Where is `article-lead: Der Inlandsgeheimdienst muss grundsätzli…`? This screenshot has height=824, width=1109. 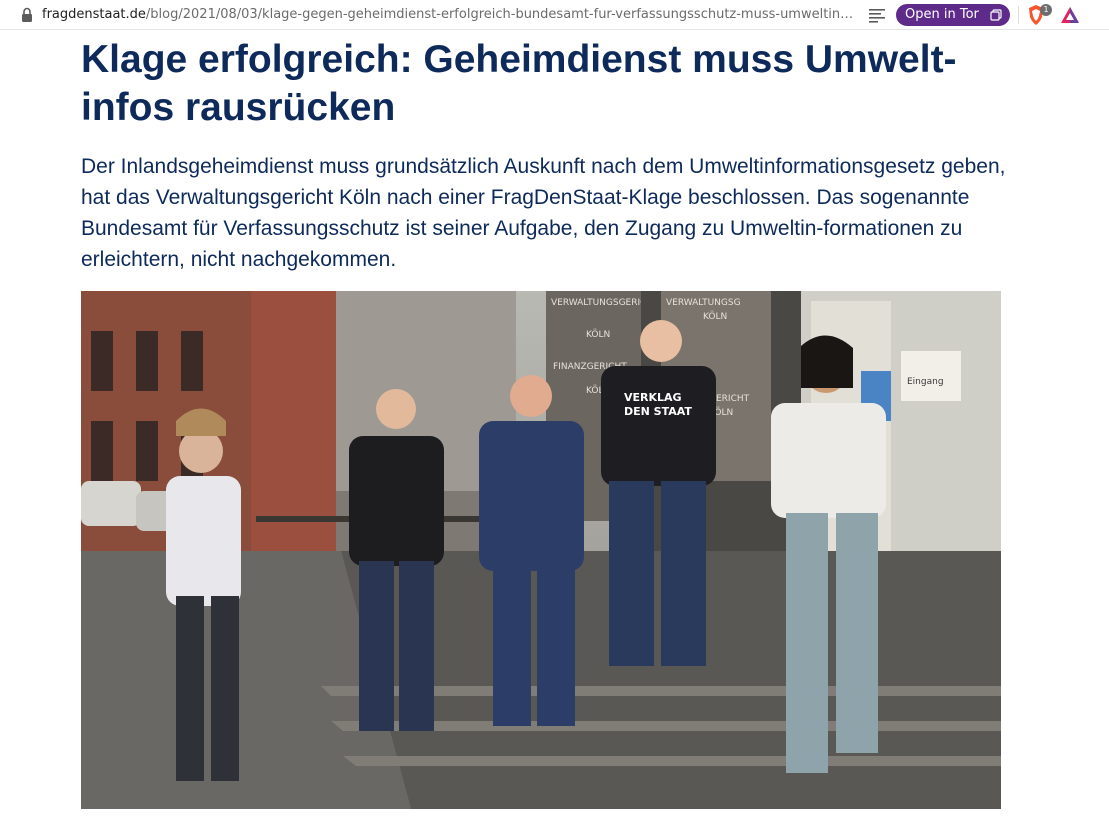 article-lead: Der Inlandsgeheimdienst muss grundsätzli… is located at coordinates (543, 213).